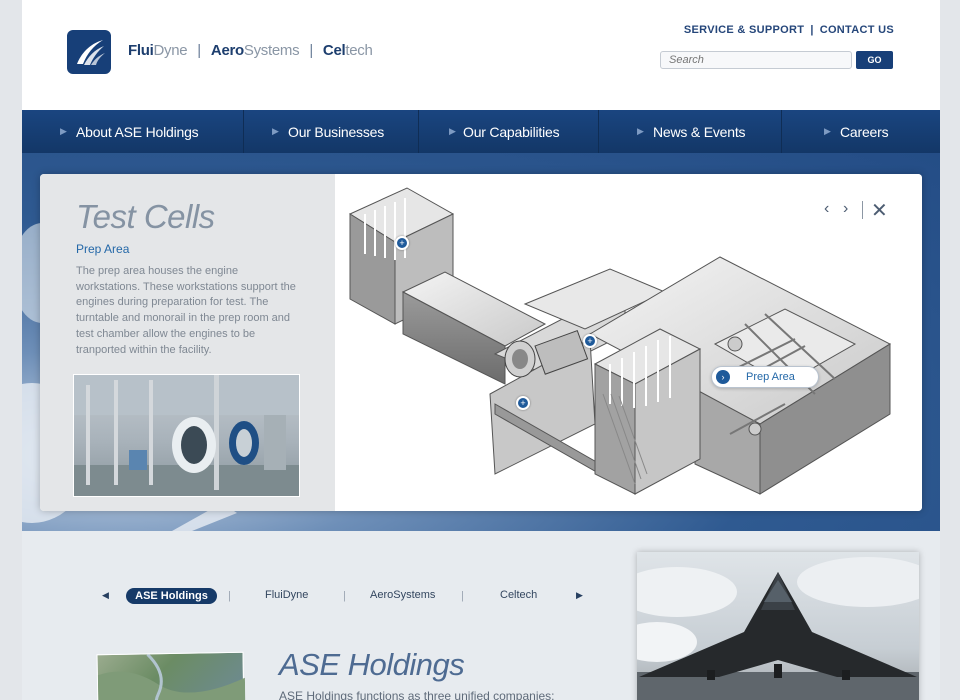  What do you see at coordinates (158, 50) in the screenshot?
I see `brand-fluidyne: FluiDyne` at bounding box center [158, 50].